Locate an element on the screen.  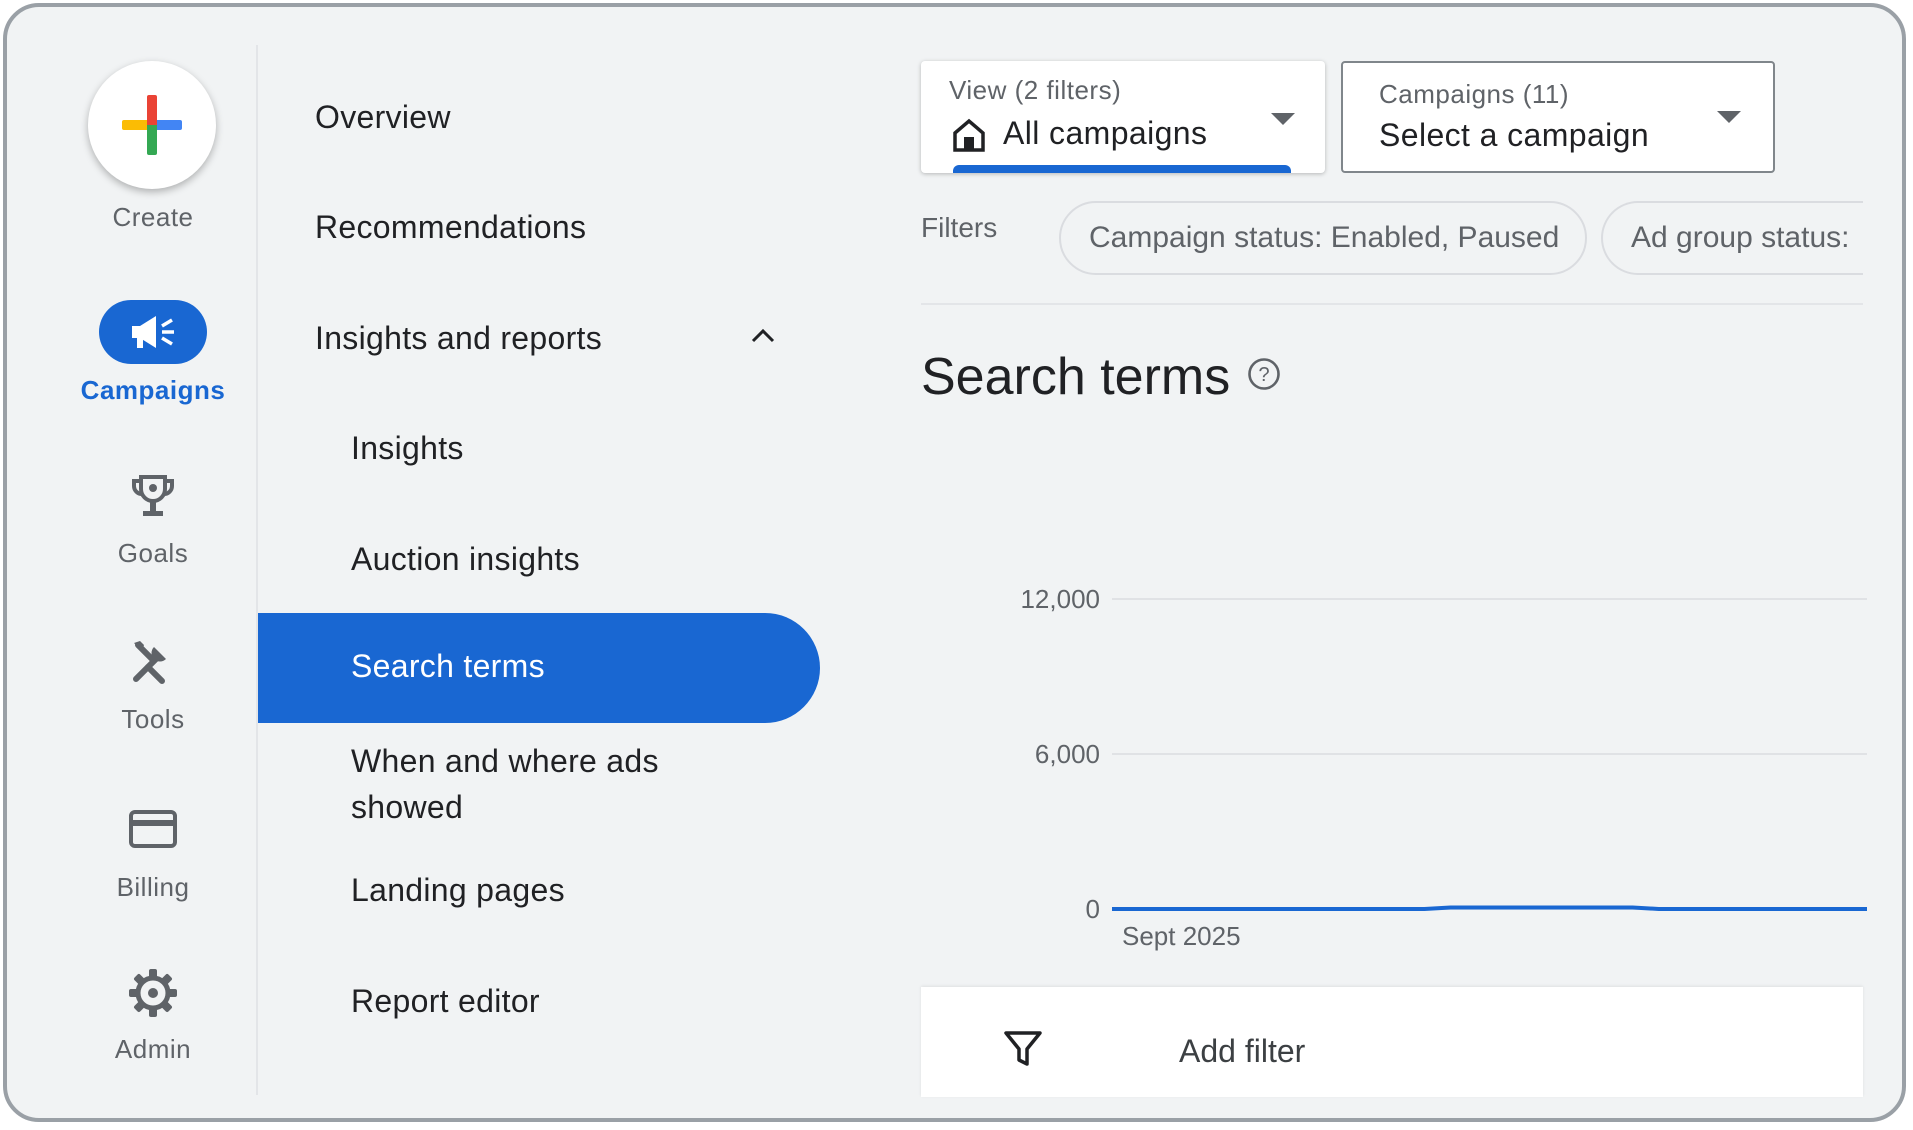
view-selector-underline is located at coordinates (1122, 169).